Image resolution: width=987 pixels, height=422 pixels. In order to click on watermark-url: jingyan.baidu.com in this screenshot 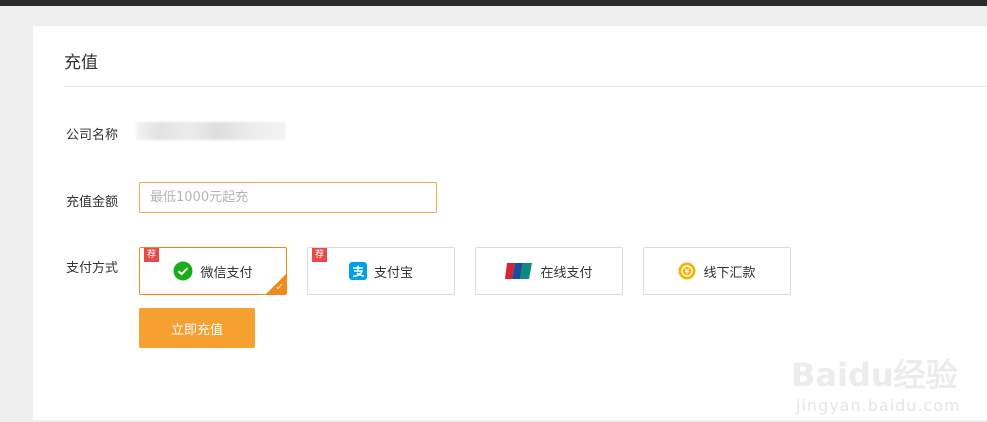, I will do `click(878, 405)`.